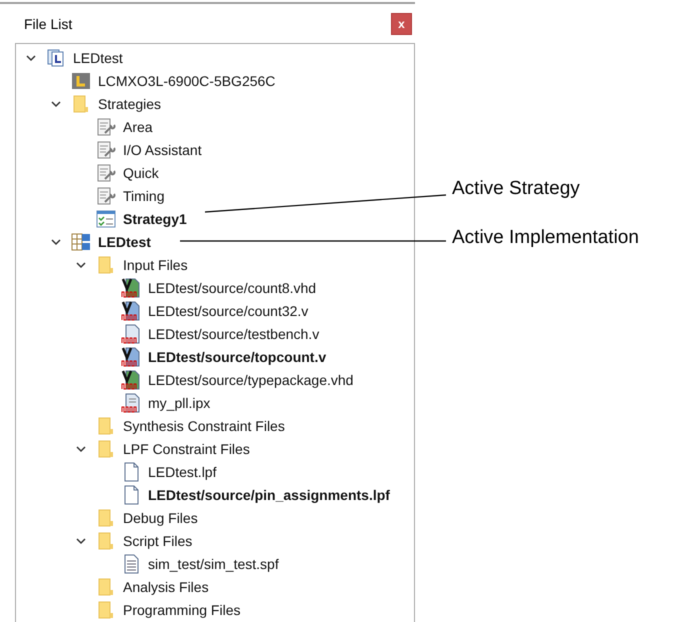  What do you see at coordinates (401, 23) in the screenshot?
I see `close-button: x` at bounding box center [401, 23].